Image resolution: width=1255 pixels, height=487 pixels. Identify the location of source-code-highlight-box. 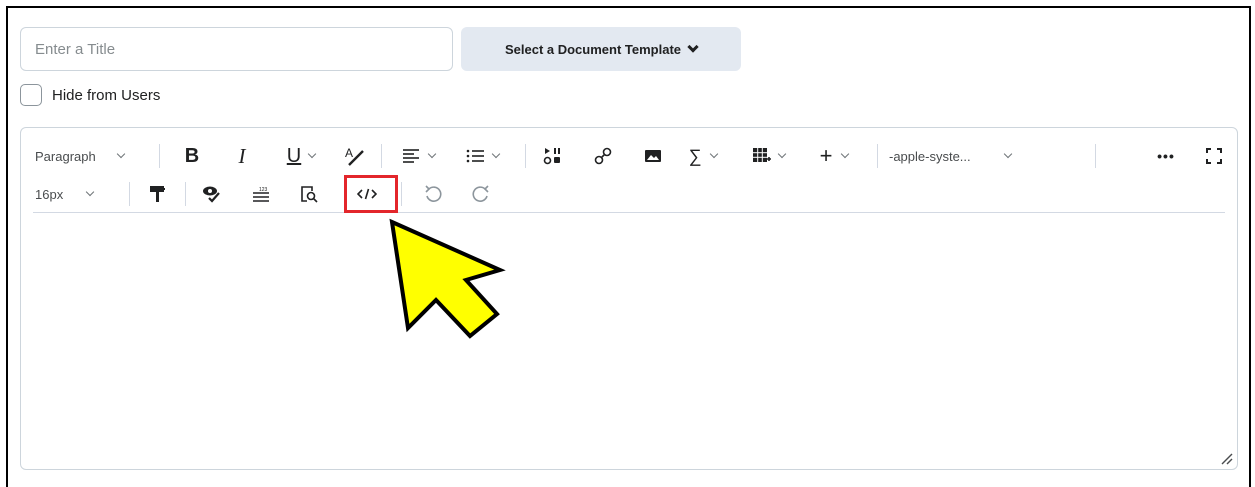
(371, 194).